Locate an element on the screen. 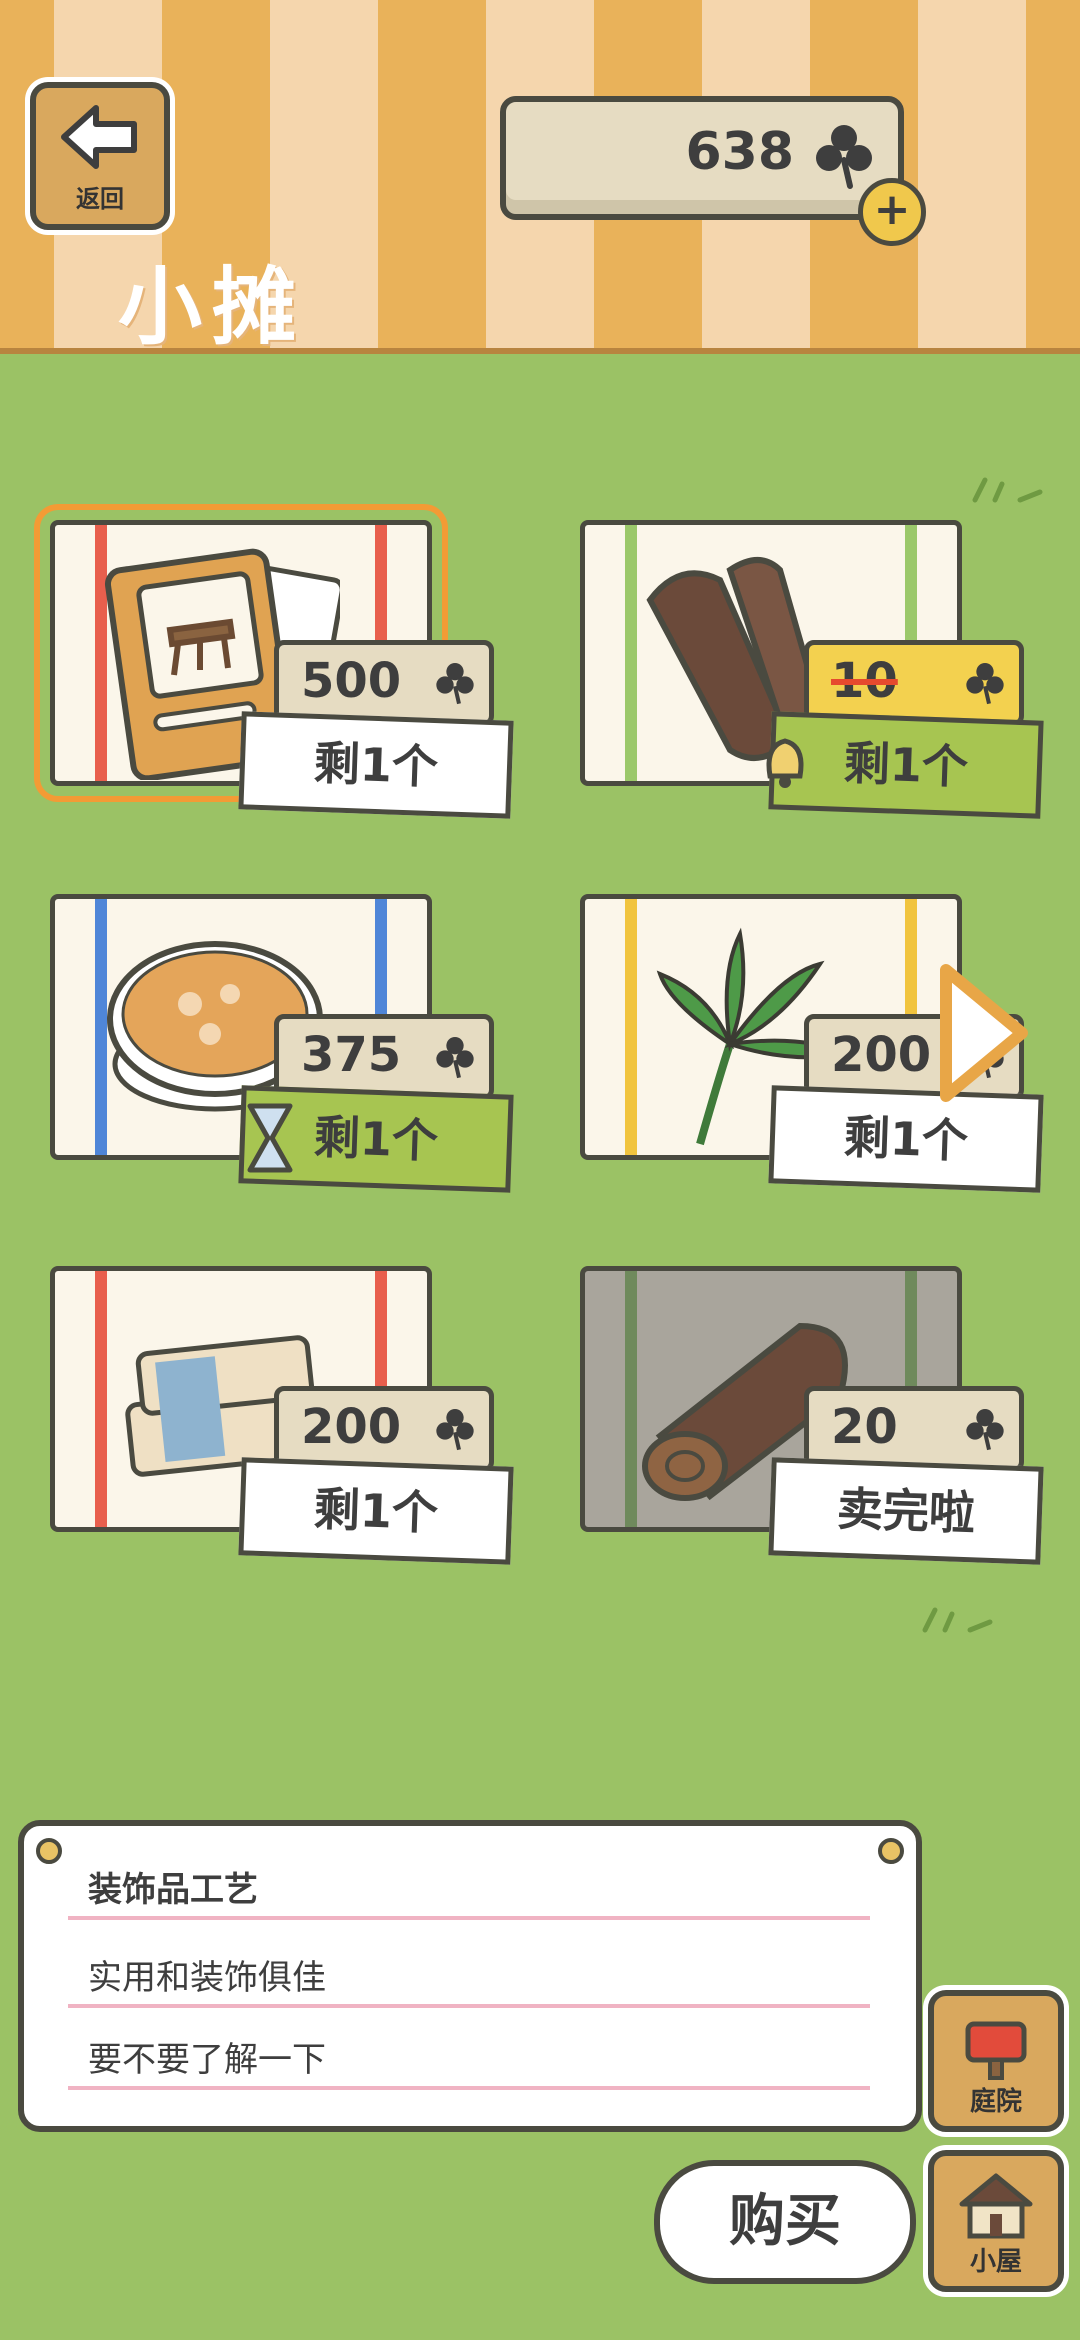 Image resolution: width=1080 pixels, height=2340 pixels. stock-tag: 卖完啦 is located at coordinates (906, 1511).